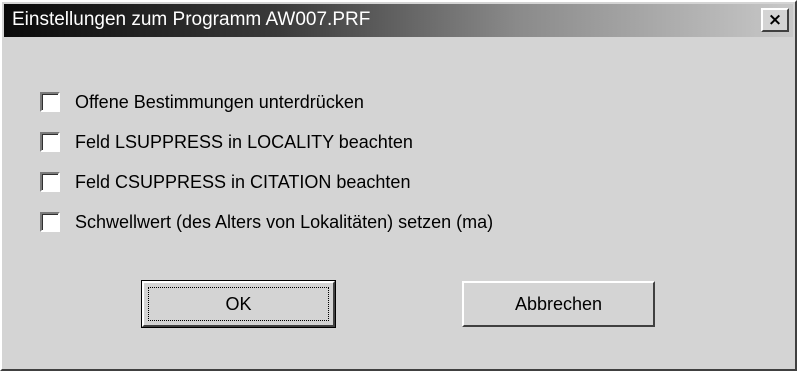  What do you see at coordinates (191, 19) in the screenshot?
I see `window-title: Einstellungen zum Programm AW007.PRF` at bounding box center [191, 19].